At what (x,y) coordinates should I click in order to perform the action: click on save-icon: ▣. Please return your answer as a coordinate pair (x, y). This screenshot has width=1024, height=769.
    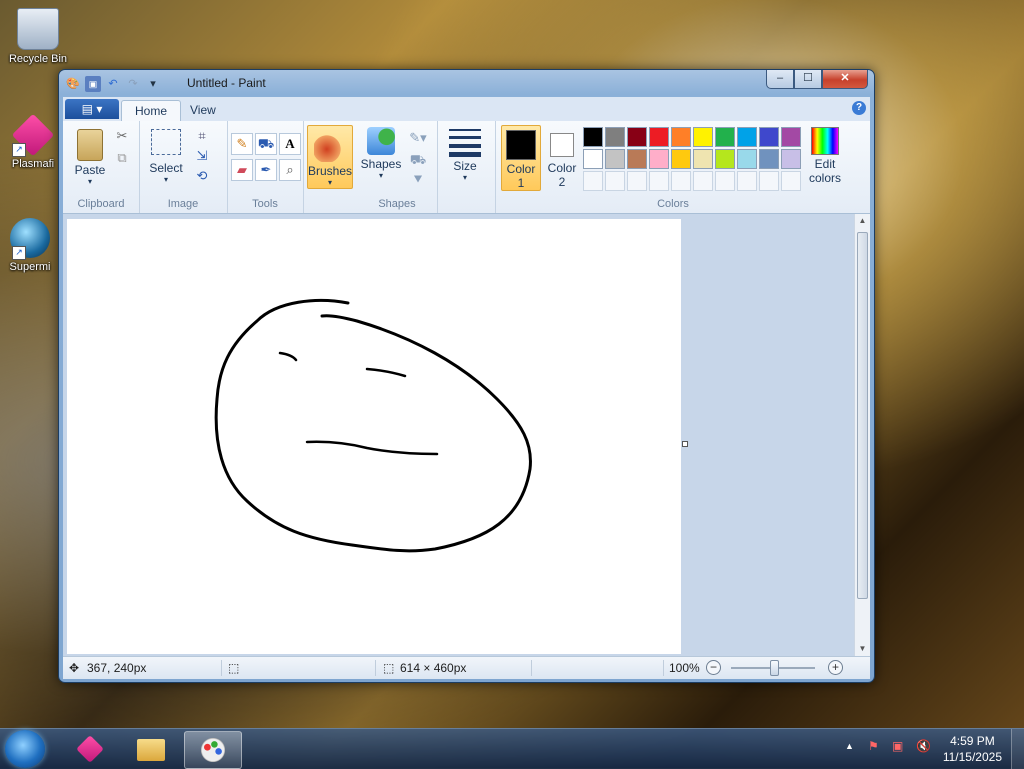
    Looking at the image, I should click on (93, 84).